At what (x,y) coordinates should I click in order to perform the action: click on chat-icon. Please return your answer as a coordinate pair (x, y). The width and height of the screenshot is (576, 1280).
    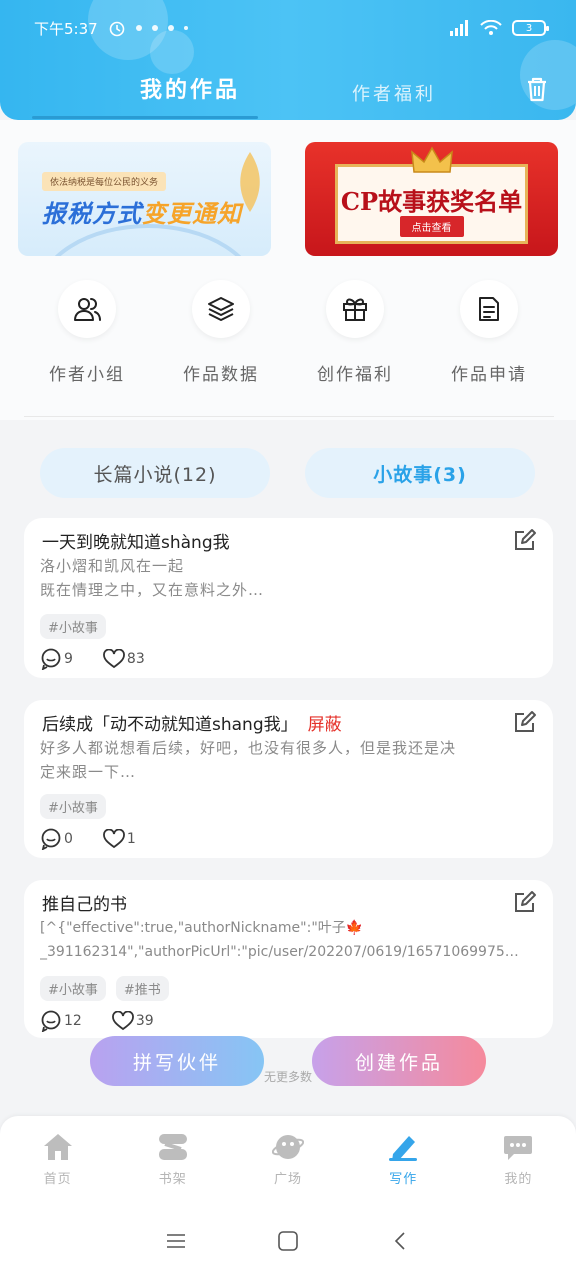
    Looking at the image, I should click on (518, 1148).